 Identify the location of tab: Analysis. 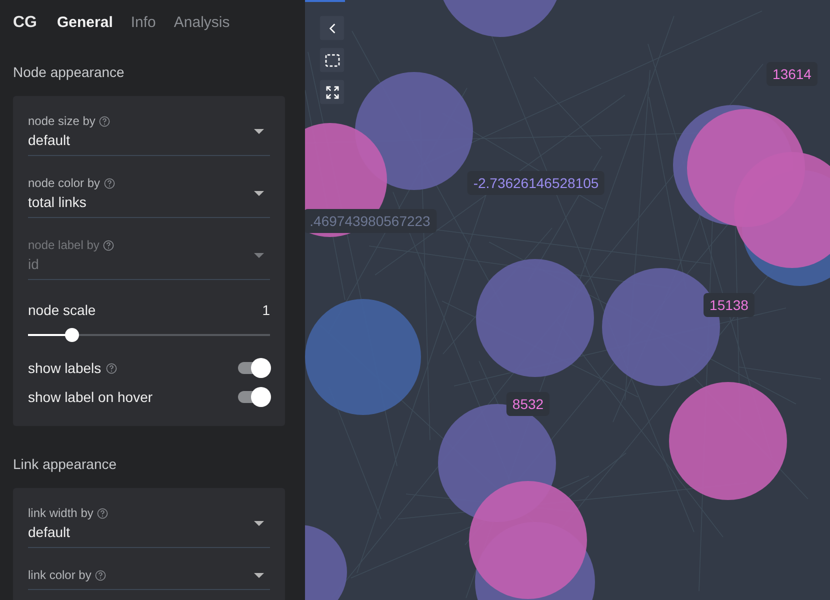
(202, 22).